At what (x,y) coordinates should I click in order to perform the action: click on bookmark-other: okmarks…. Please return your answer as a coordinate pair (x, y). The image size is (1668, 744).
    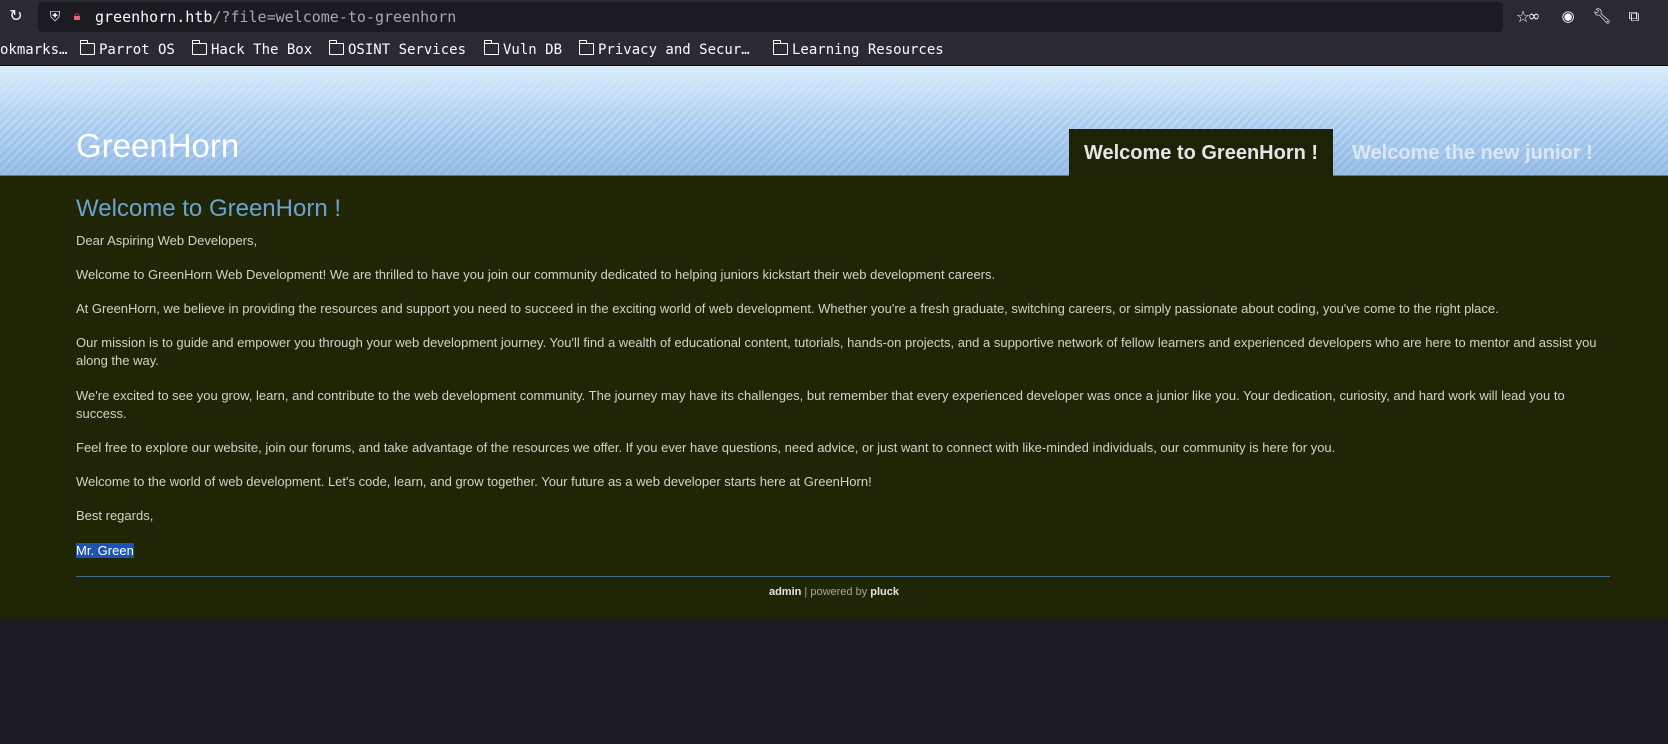
    Looking at the image, I should click on (33, 50).